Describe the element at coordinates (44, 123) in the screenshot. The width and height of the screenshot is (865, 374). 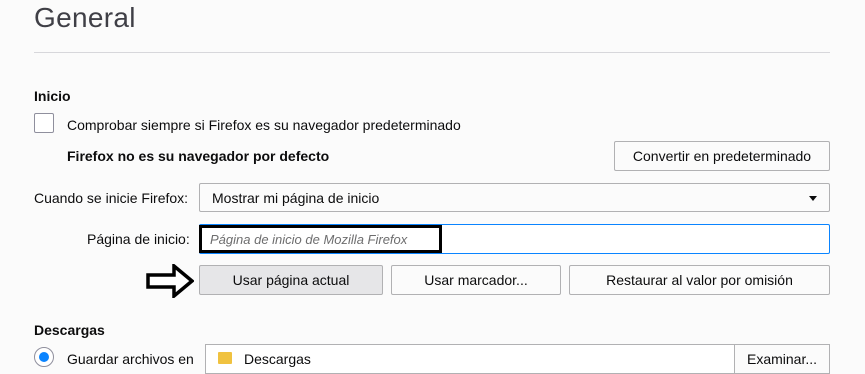
I see `always-check-default-checkbox` at that location.